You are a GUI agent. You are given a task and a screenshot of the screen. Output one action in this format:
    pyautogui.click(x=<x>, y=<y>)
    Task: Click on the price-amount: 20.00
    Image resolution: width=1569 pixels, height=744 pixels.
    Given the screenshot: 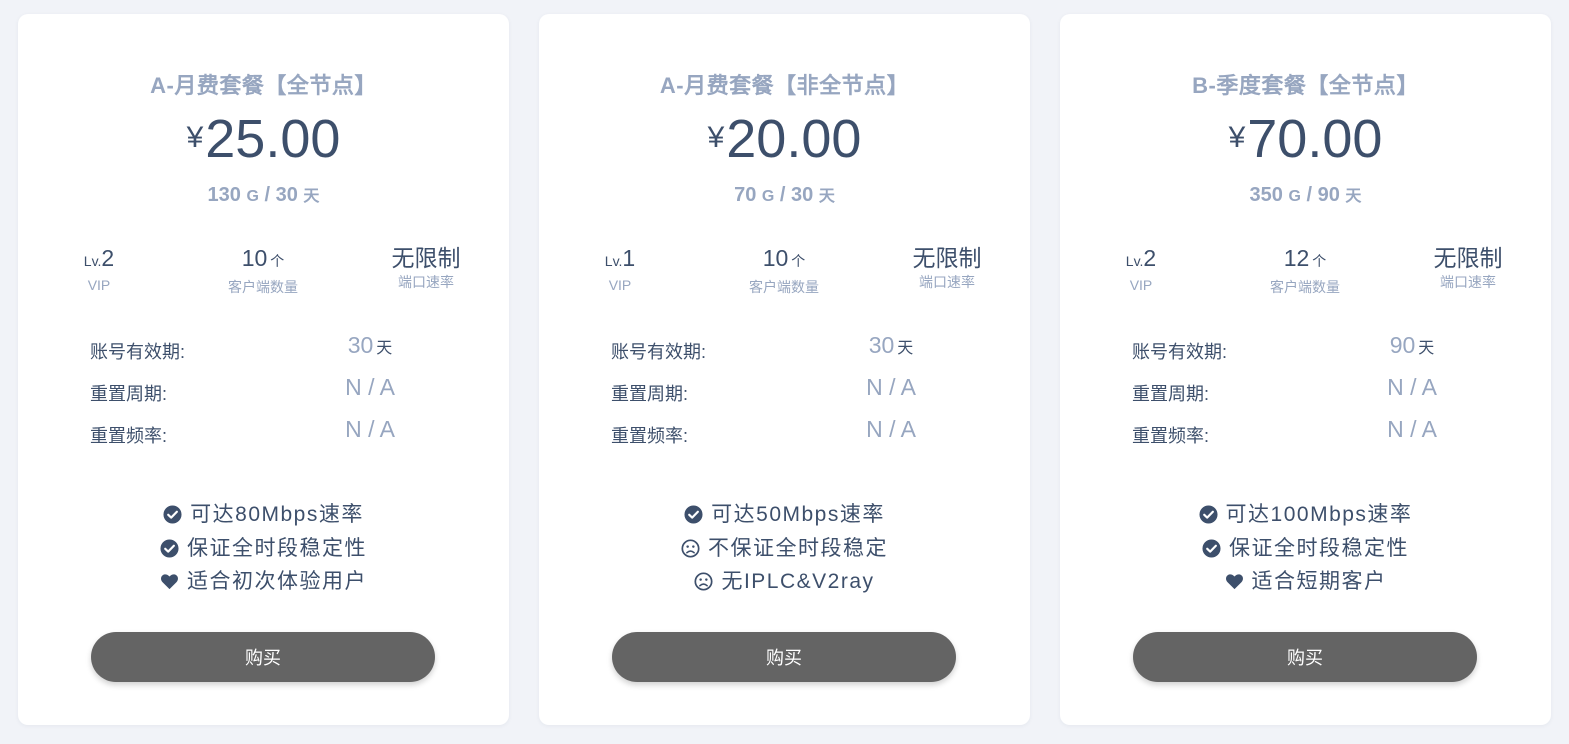 What is the action you would take?
    pyautogui.click(x=794, y=139)
    